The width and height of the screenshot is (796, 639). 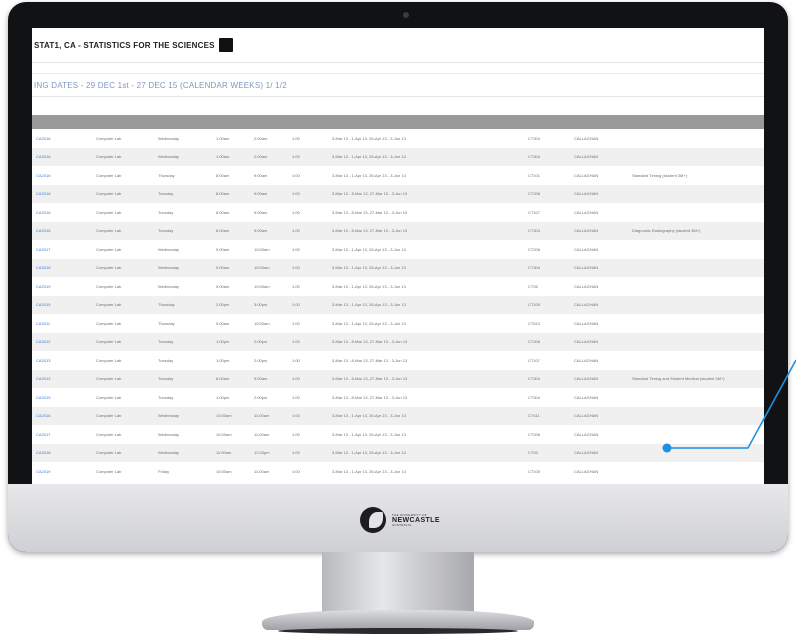 I want to click on cell-activity: CA2011, so click(x=62, y=323).